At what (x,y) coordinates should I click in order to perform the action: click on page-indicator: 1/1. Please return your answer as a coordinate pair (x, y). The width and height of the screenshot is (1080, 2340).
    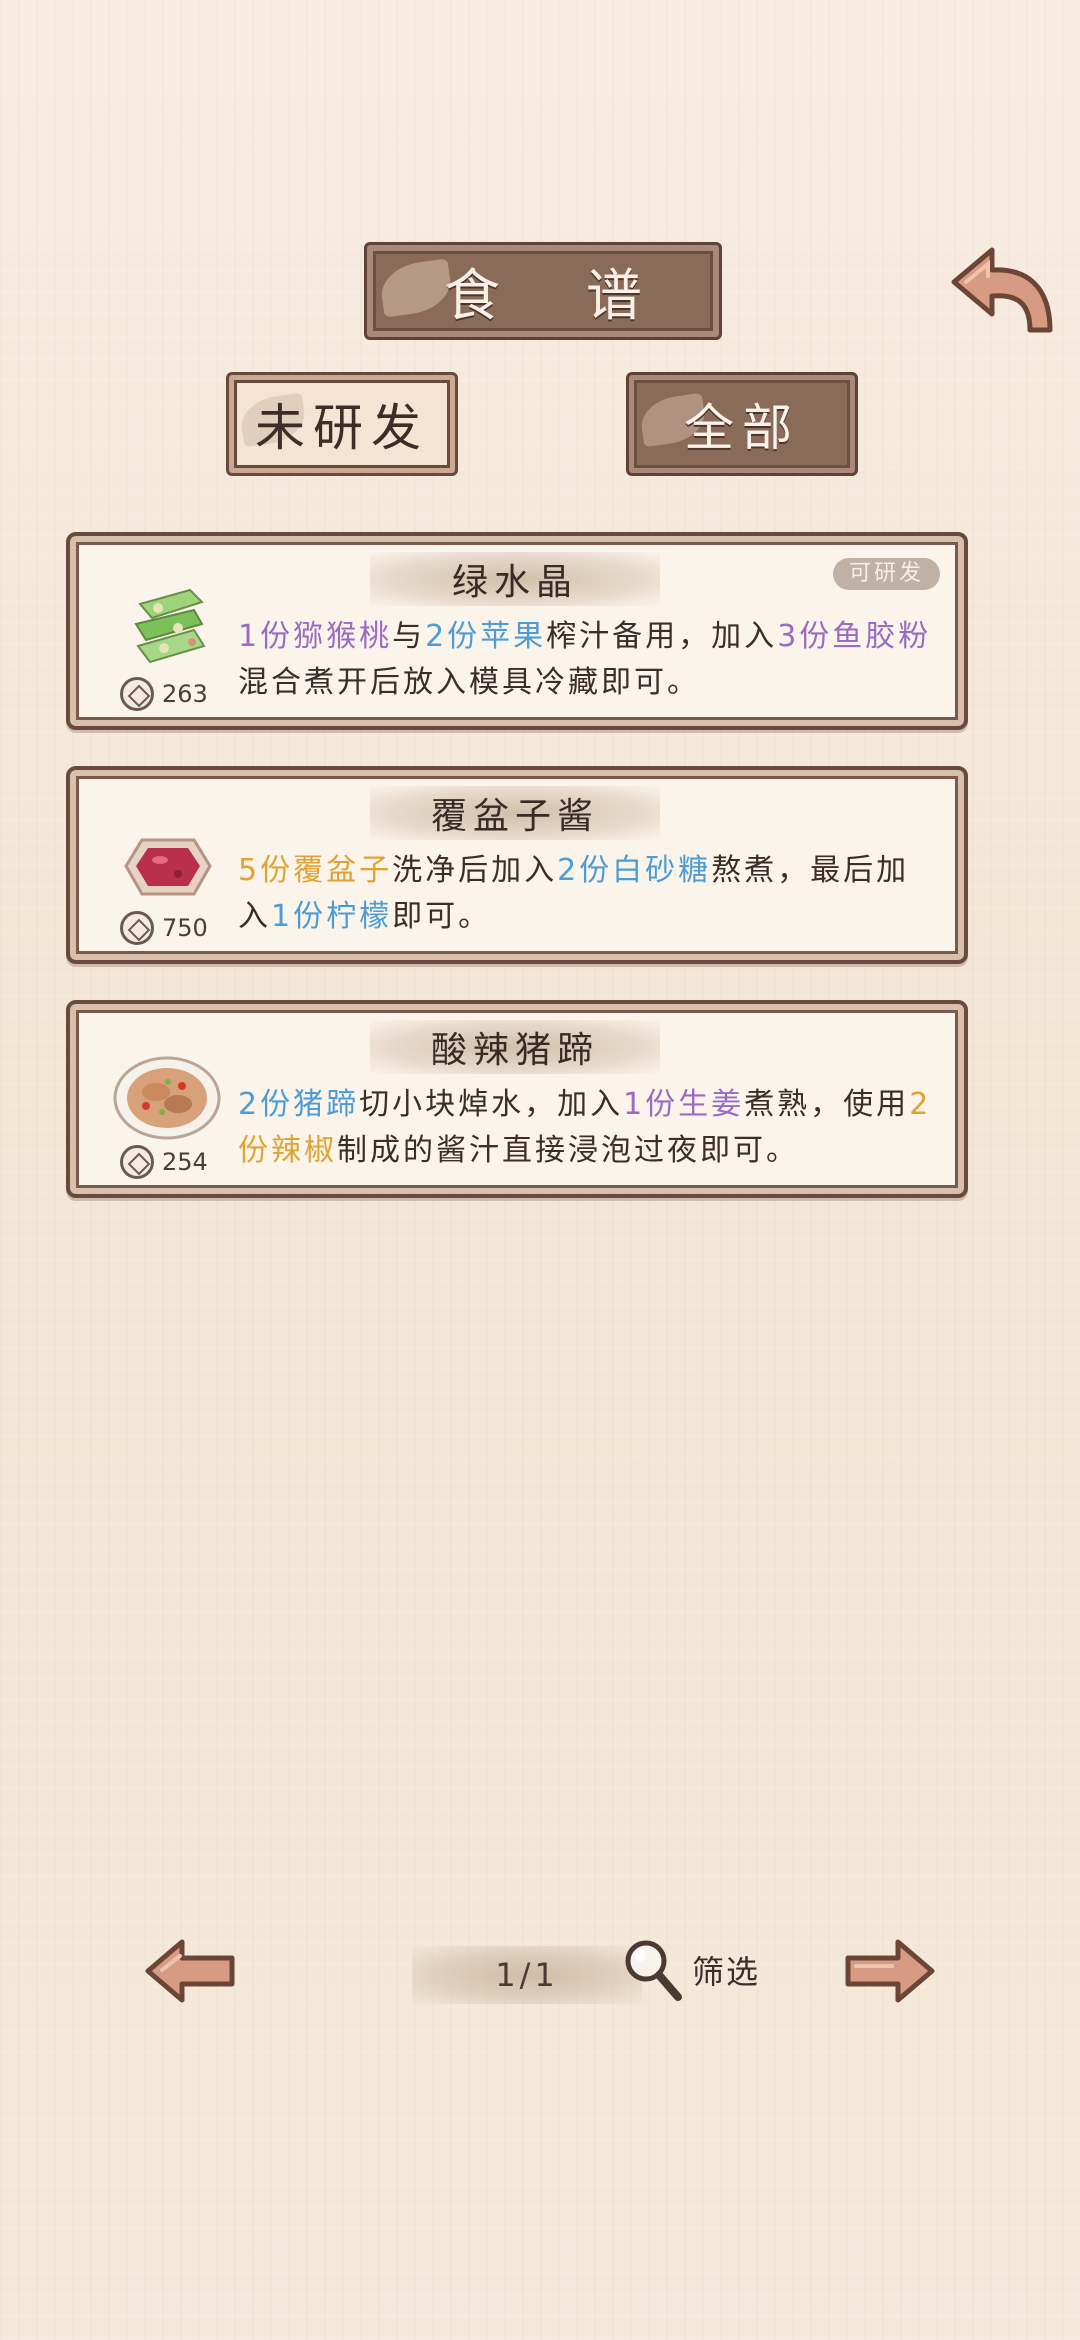
    Looking at the image, I should click on (527, 1975).